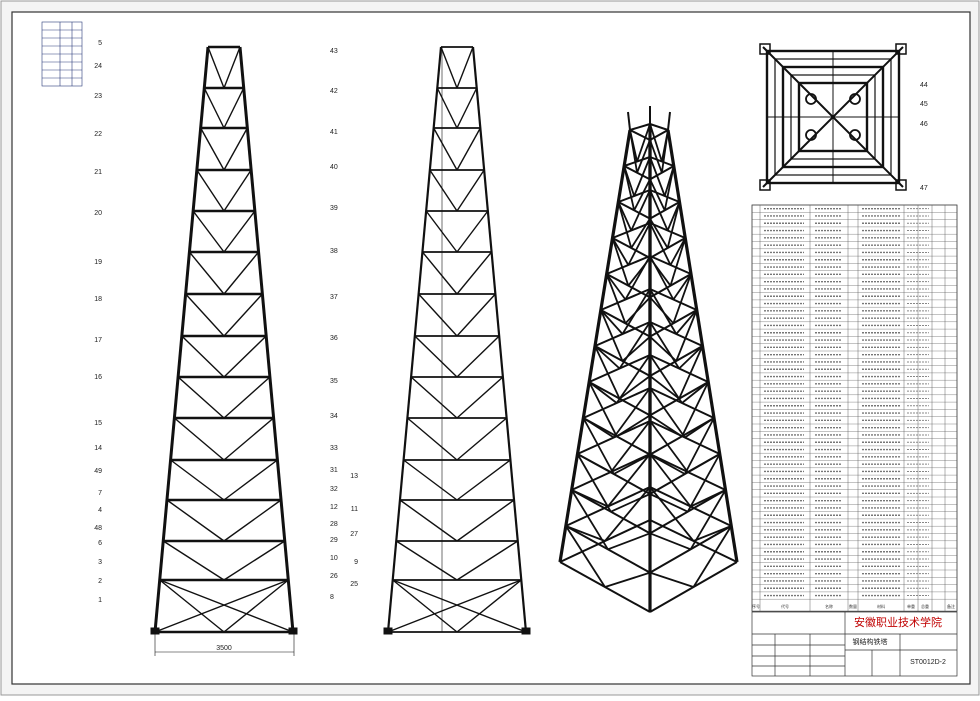  Describe the element at coordinates (334, 208) in the screenshot. I see `callout-label: 39` at that location.